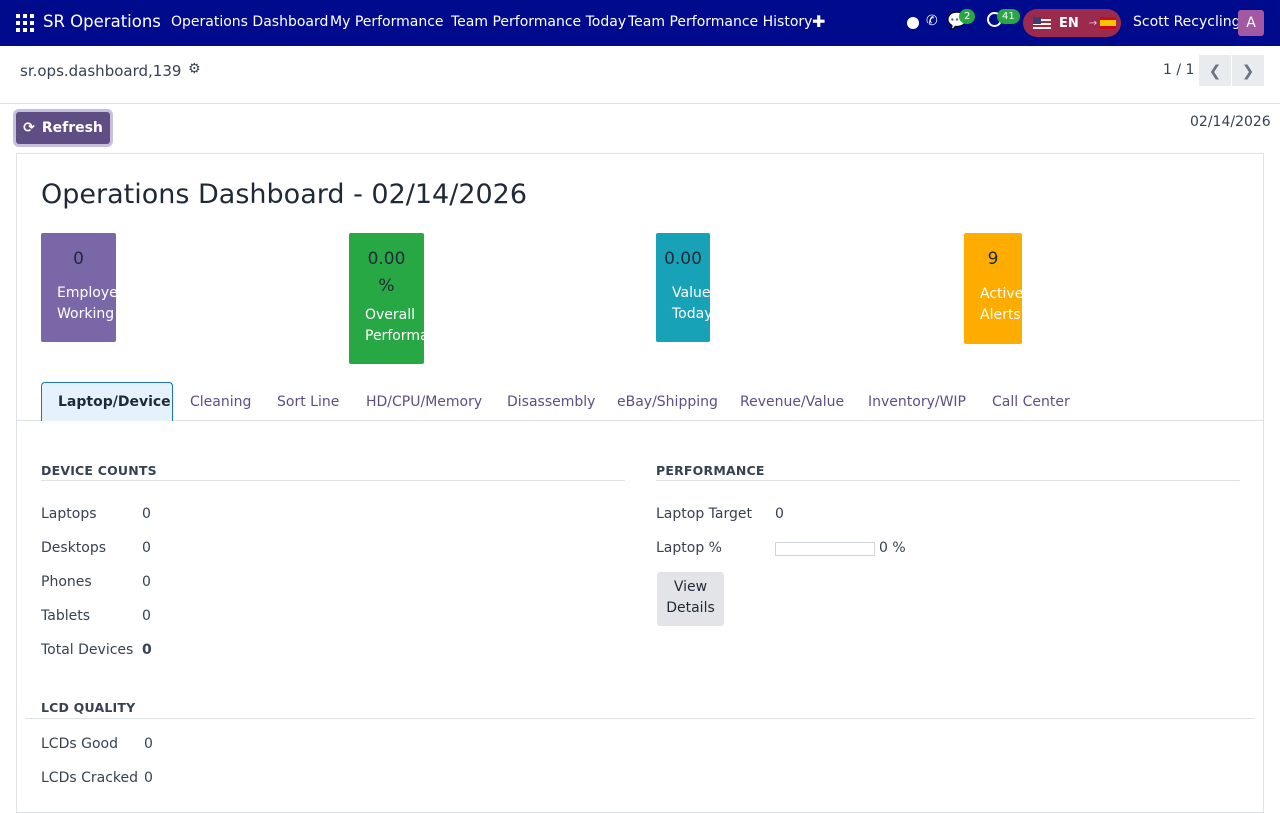 The width and height of the screenshot is (1280, 813). What do you see at coordinates (1000, 315) in the screenshot?
I see `kpi-label-line2: Alerts` at bounding box center [1000, 315].